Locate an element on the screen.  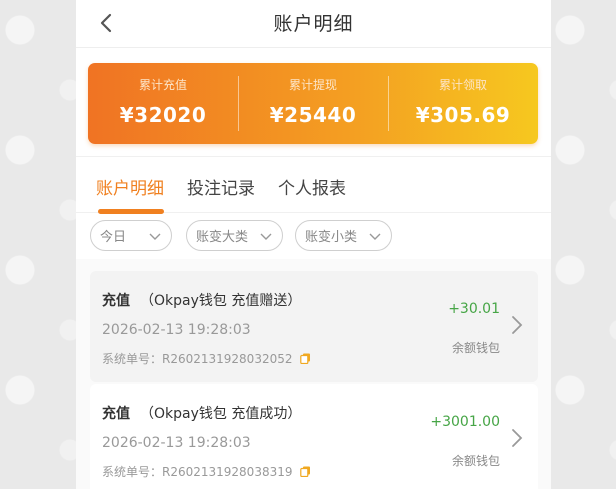
subcategory-filter-select: 账变小类 is located at coordinates (343, 235).